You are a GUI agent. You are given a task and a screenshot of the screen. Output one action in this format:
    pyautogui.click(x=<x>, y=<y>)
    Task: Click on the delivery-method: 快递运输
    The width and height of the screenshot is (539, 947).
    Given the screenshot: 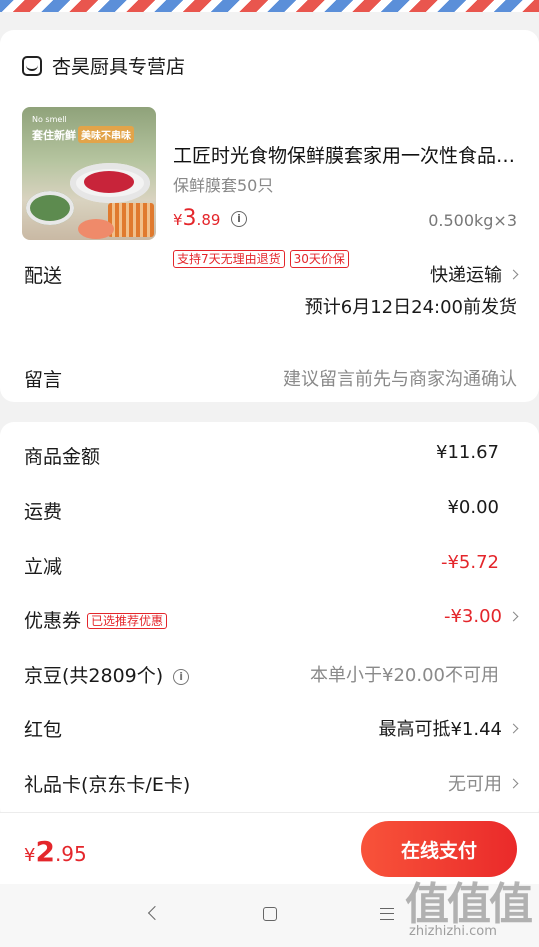 What is the action you would take?
    pyautogui.click(x=474, y=274)
    